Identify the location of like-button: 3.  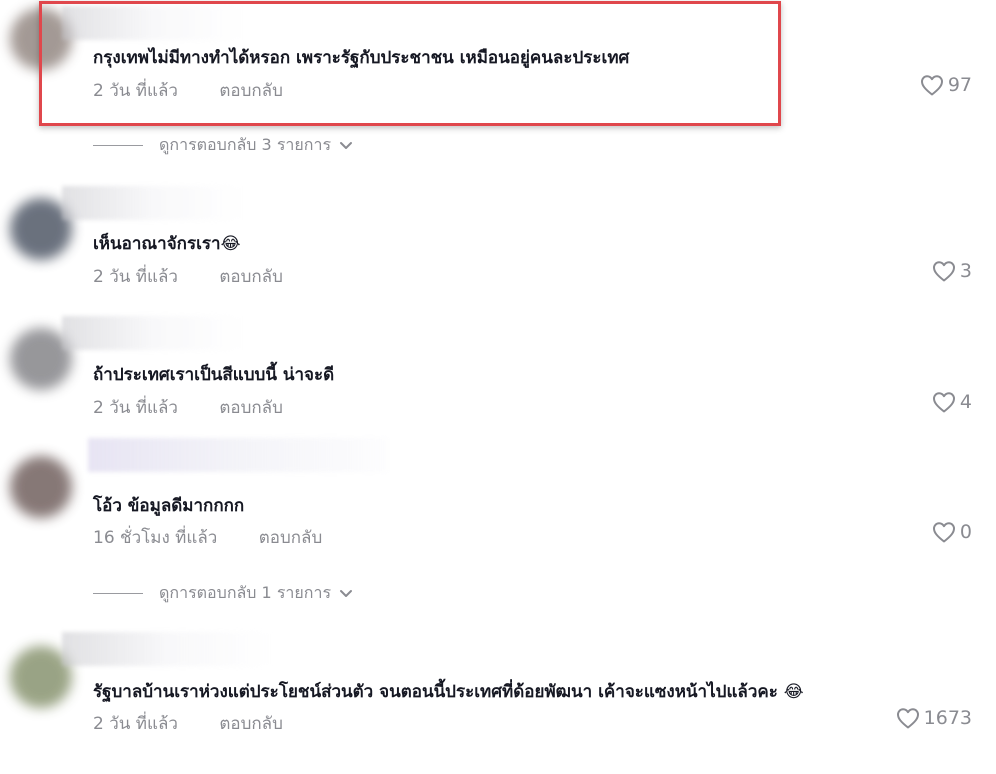
(952, 271).